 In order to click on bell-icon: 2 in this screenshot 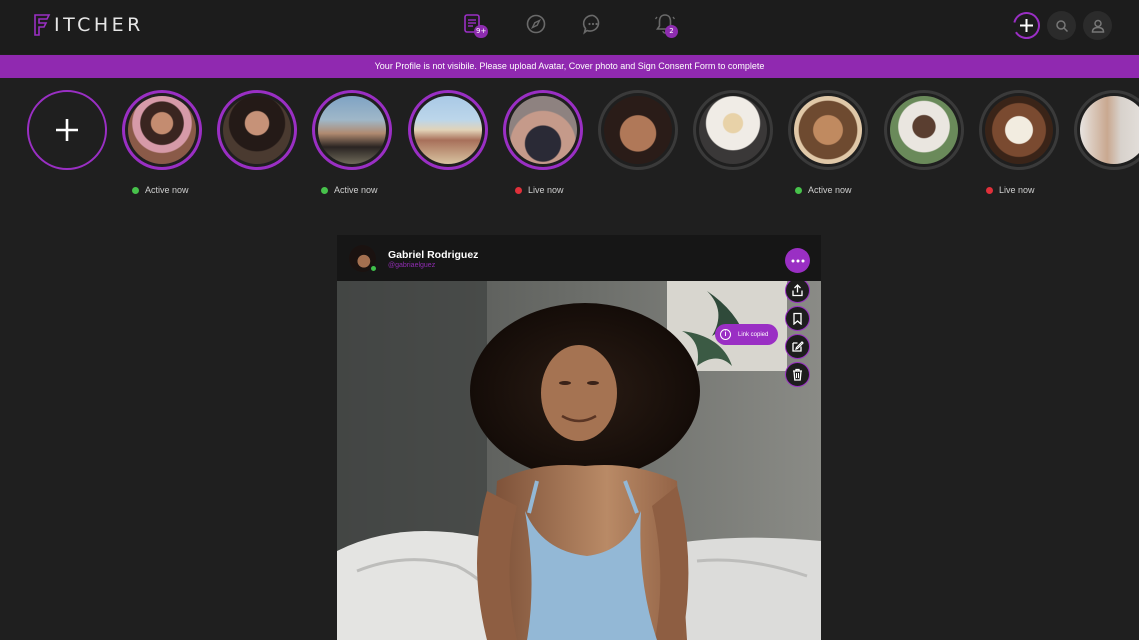, I will do `click(665, 25)`.